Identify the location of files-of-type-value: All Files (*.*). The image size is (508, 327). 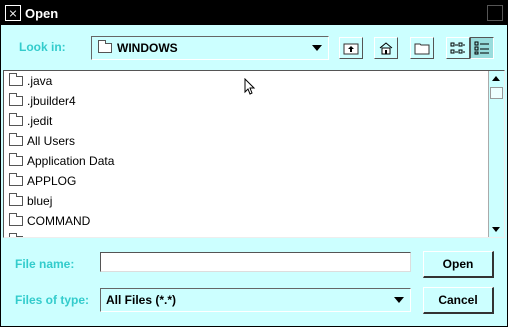
(141, 300).